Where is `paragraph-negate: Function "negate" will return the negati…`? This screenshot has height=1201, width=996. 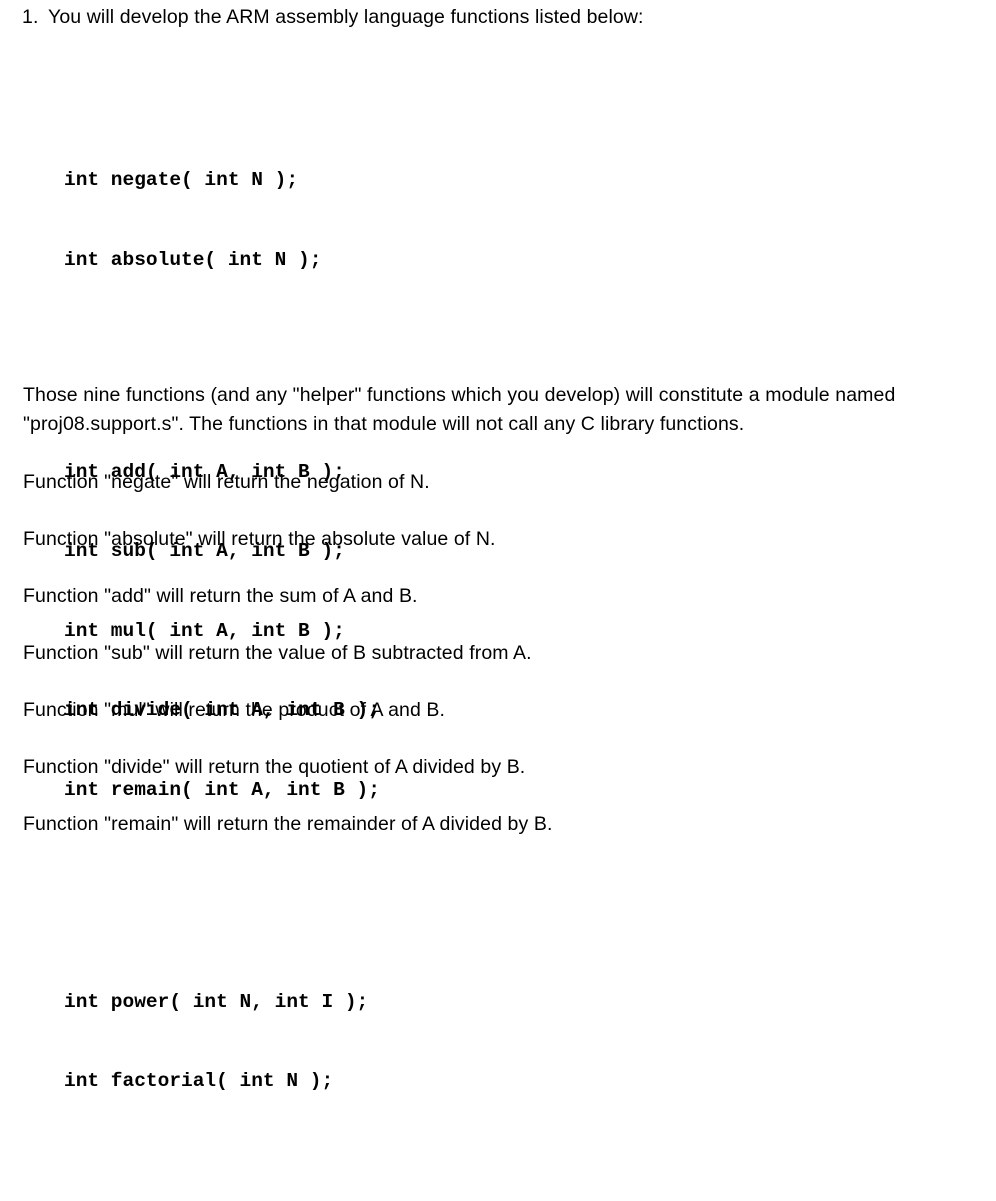 paragraph-negate: Function "negate" will return the negati… is located at coordinates (226, 482).